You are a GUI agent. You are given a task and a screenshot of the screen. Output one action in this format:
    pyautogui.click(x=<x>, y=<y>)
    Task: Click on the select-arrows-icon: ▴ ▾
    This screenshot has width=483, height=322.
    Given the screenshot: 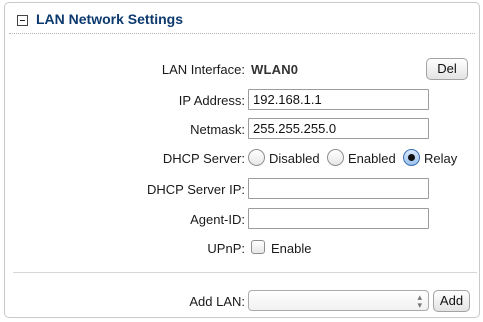 What is the action you would take?
    pyautogui.click(x=419, y=301)
    